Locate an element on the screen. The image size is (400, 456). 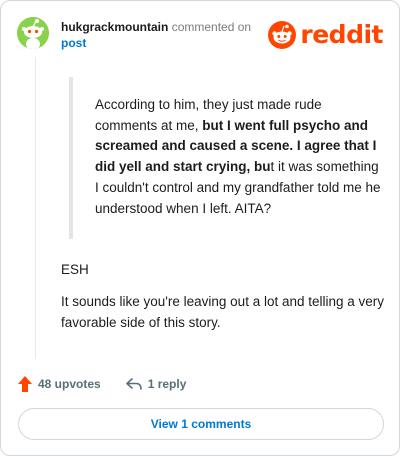
comment-actions: 48 upvotes 1 reply is located at coordinates (101, 384).